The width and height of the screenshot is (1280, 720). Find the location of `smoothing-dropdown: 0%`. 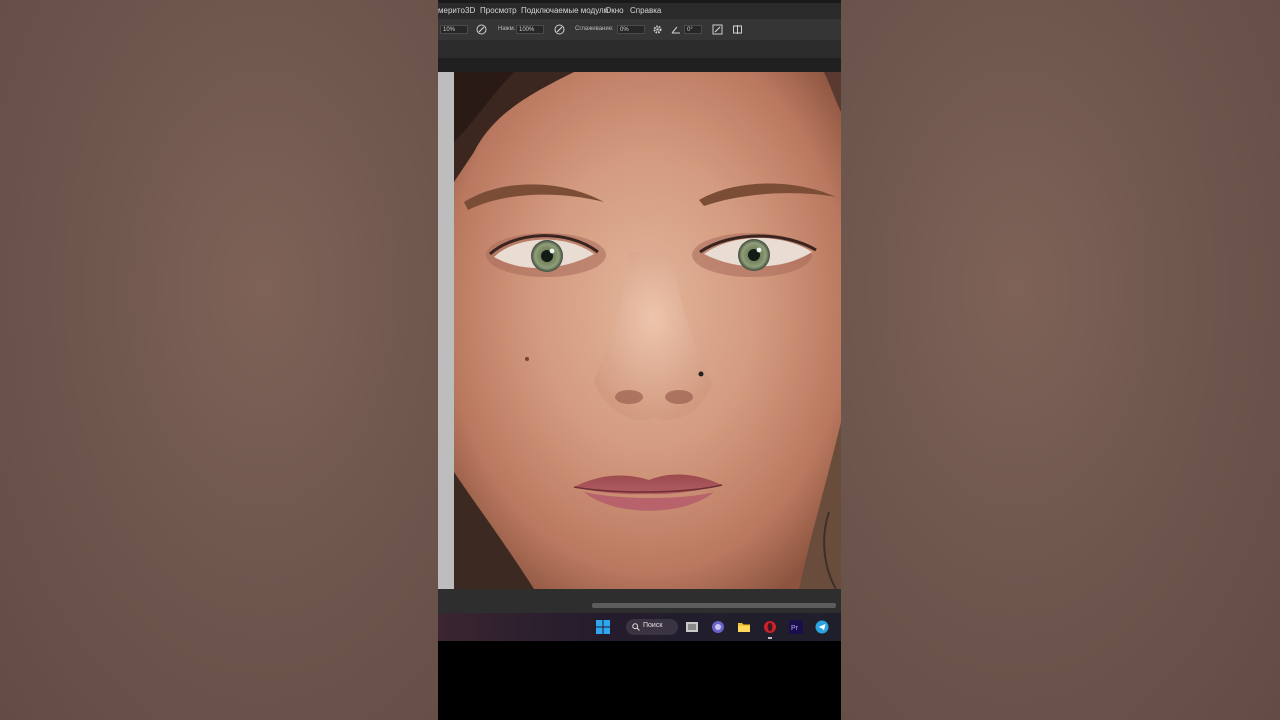

smoothing-dropdown: 0% is located at coordinates (631, 29).